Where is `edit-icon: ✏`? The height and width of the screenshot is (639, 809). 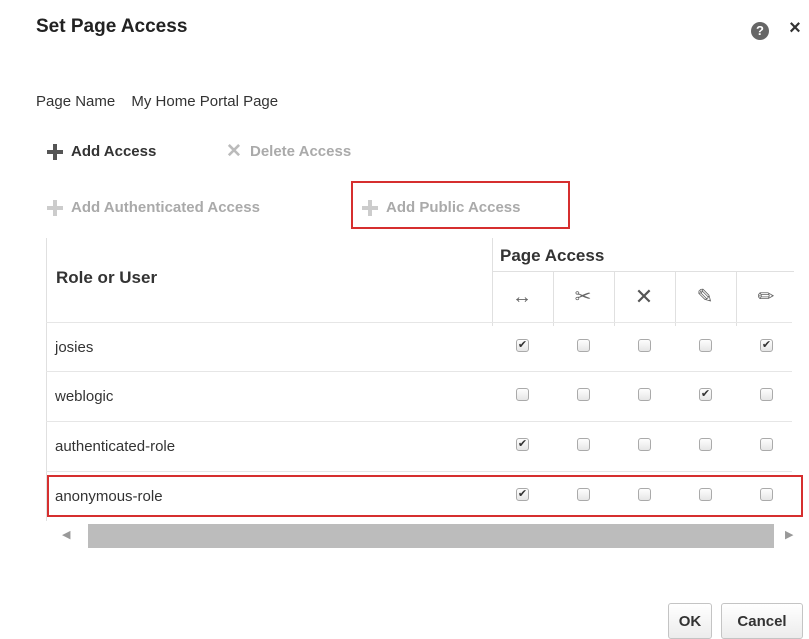
edit-icon: ✏ is located at coordinates (766, 297).